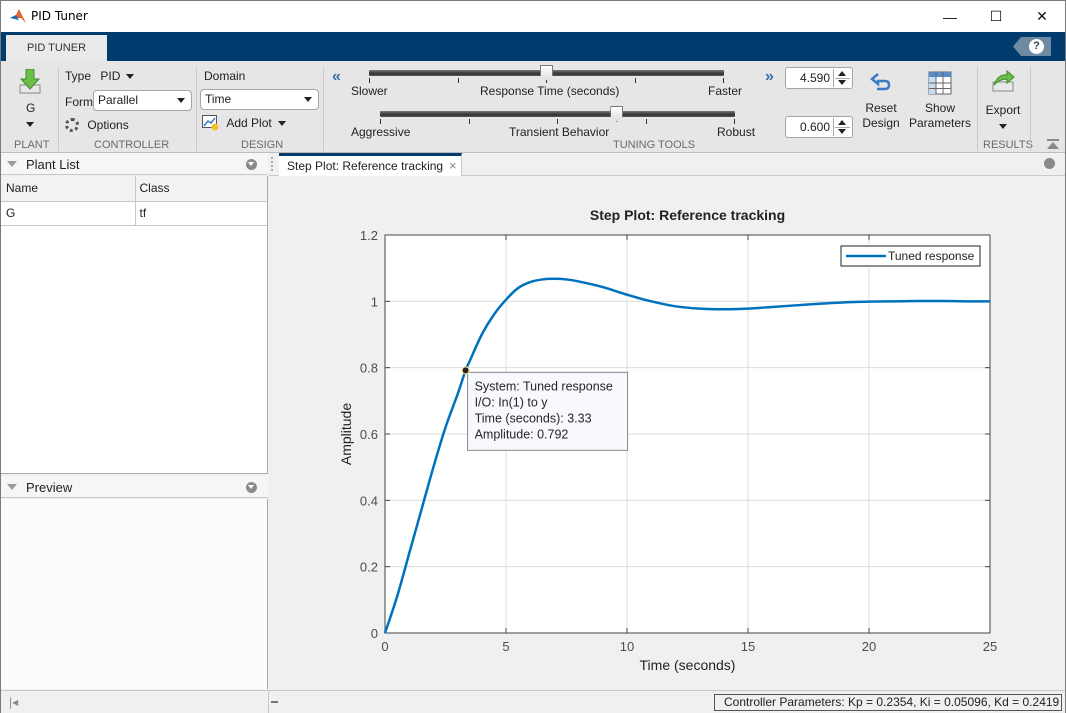  I want to click on import-plant-icon, so click(30, 81).